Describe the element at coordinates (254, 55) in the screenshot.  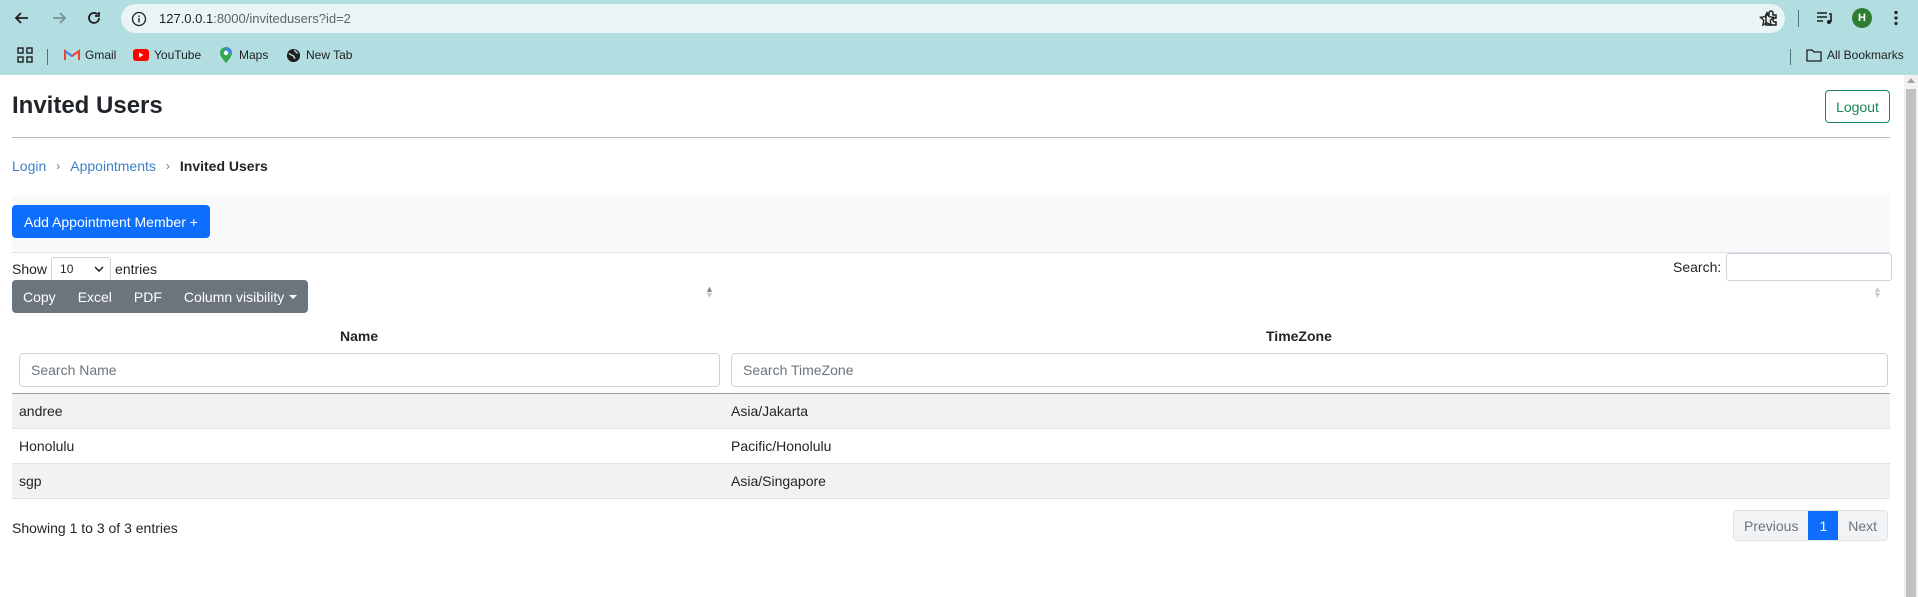
I see `bookmark-label: Maps` at that location.